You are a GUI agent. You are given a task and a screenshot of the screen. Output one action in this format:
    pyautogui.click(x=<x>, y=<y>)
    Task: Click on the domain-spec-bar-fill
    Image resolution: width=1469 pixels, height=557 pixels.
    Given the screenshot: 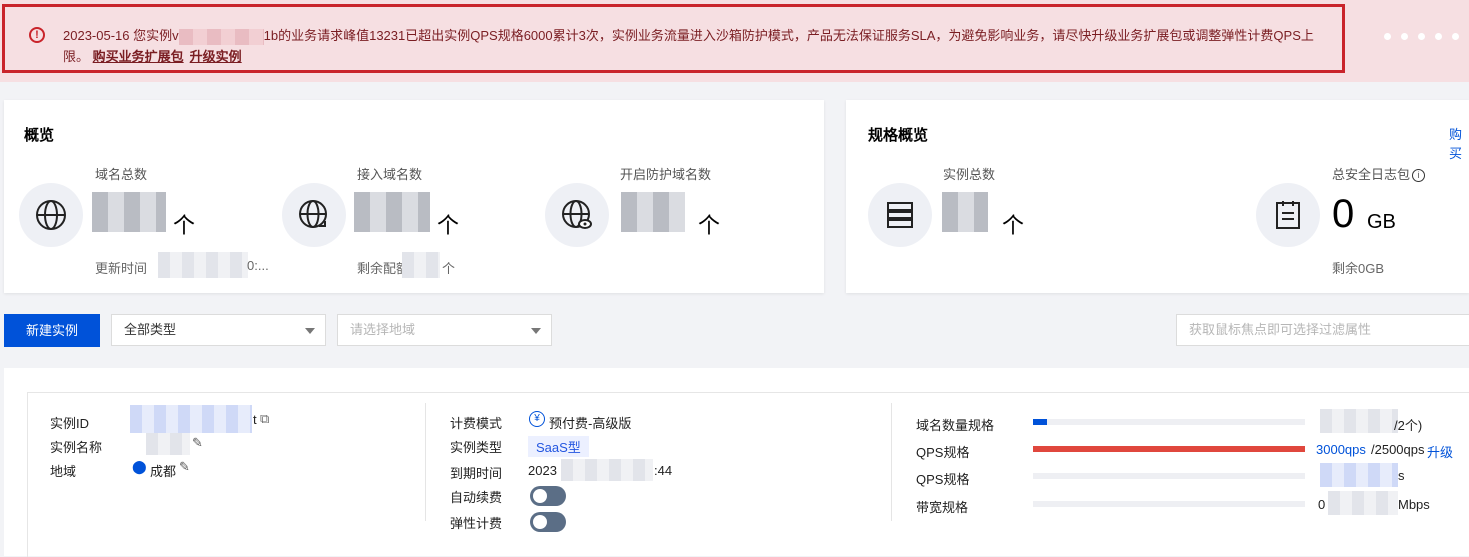 What is the action you would take?
    pyautogui.click(x=1040, y=422)
    